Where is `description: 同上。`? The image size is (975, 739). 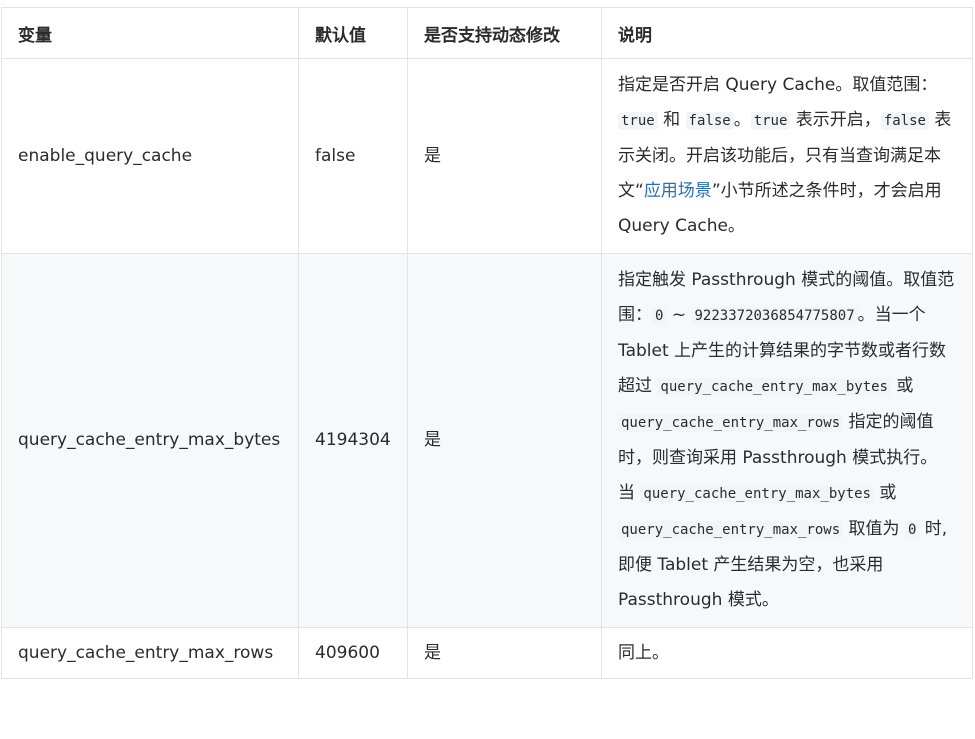
description: 同上。 is located at coordinates (787, 653).